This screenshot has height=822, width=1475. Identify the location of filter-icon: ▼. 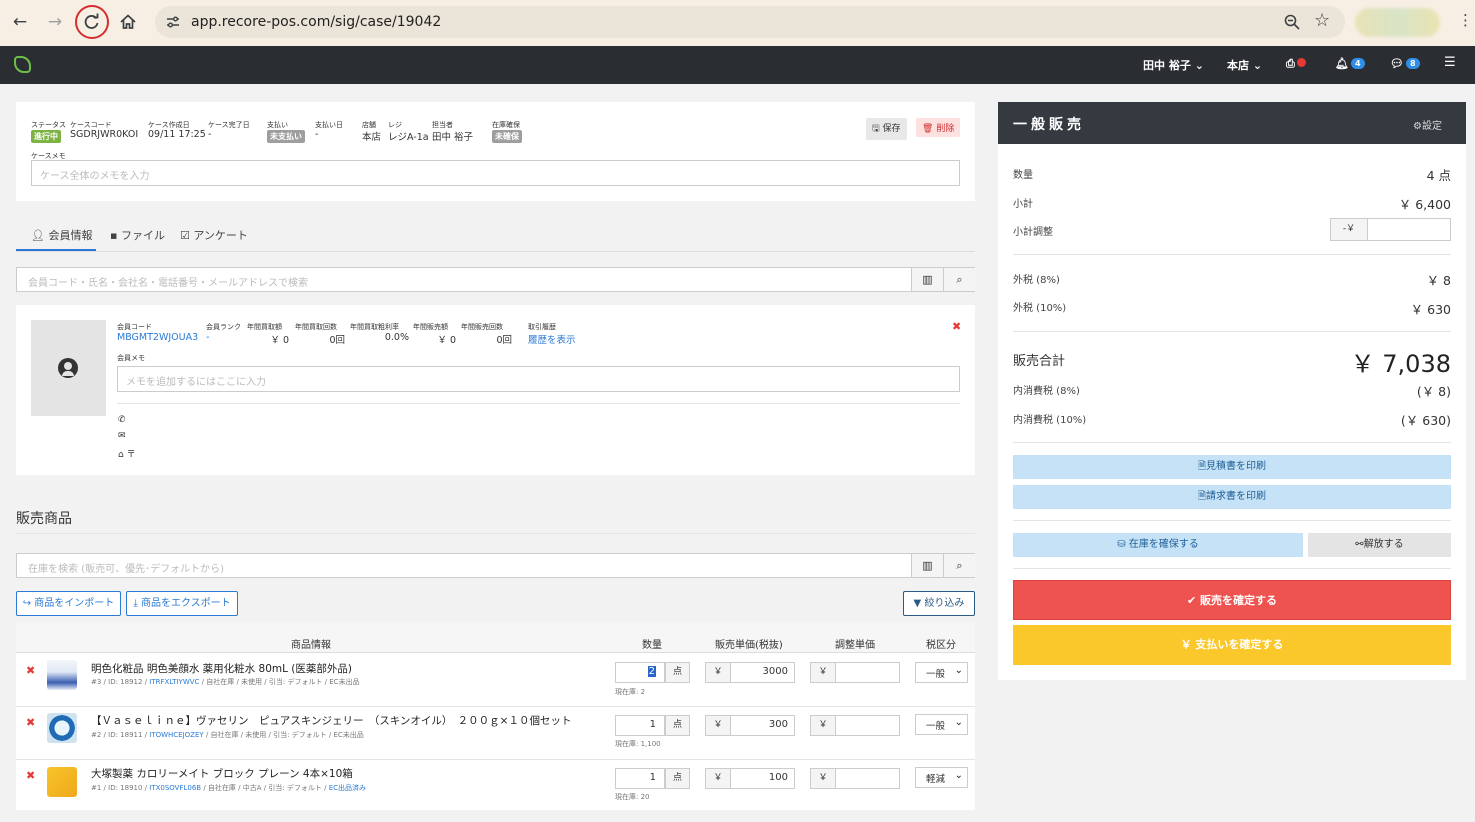
(917, 603).